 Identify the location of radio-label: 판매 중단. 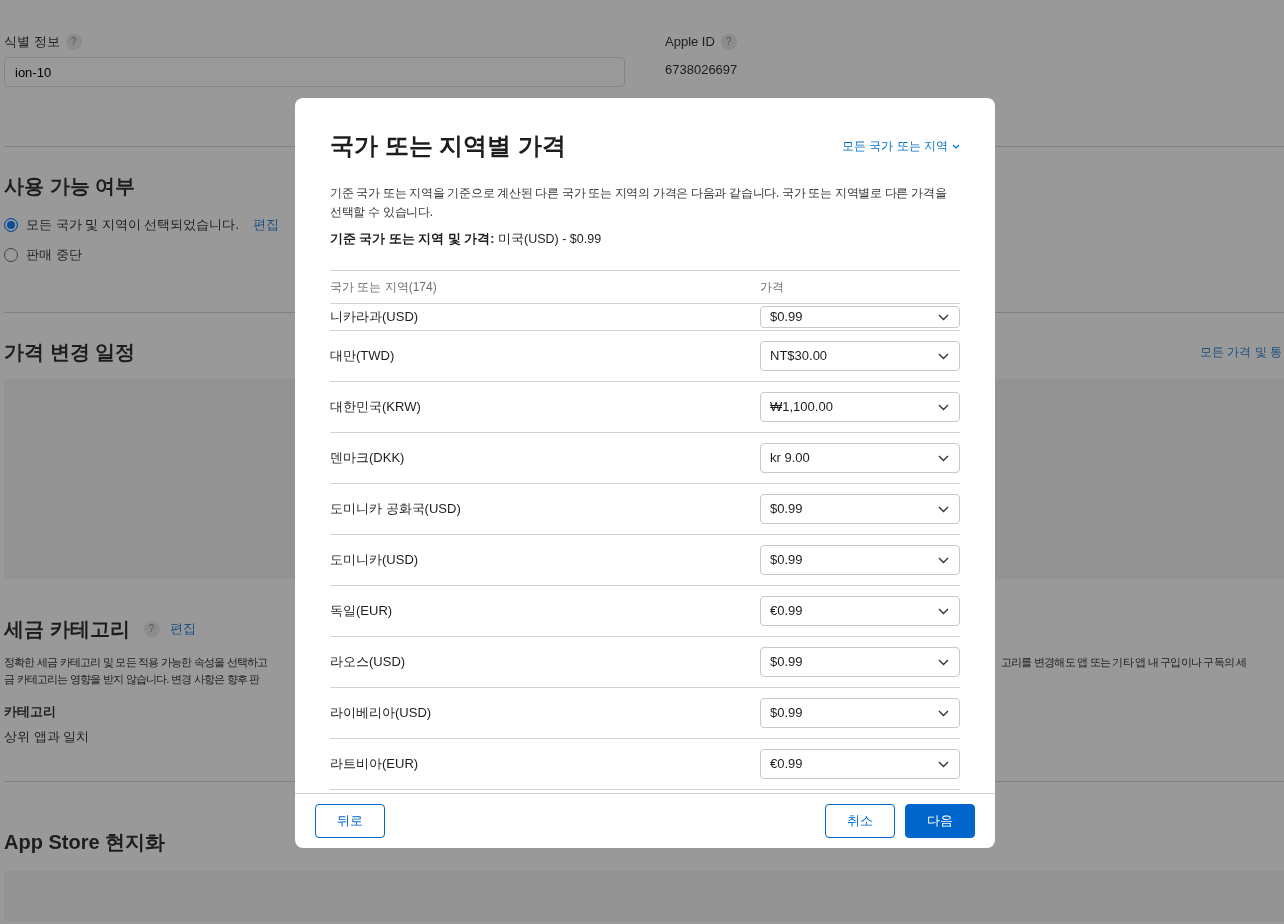
(54, 255).